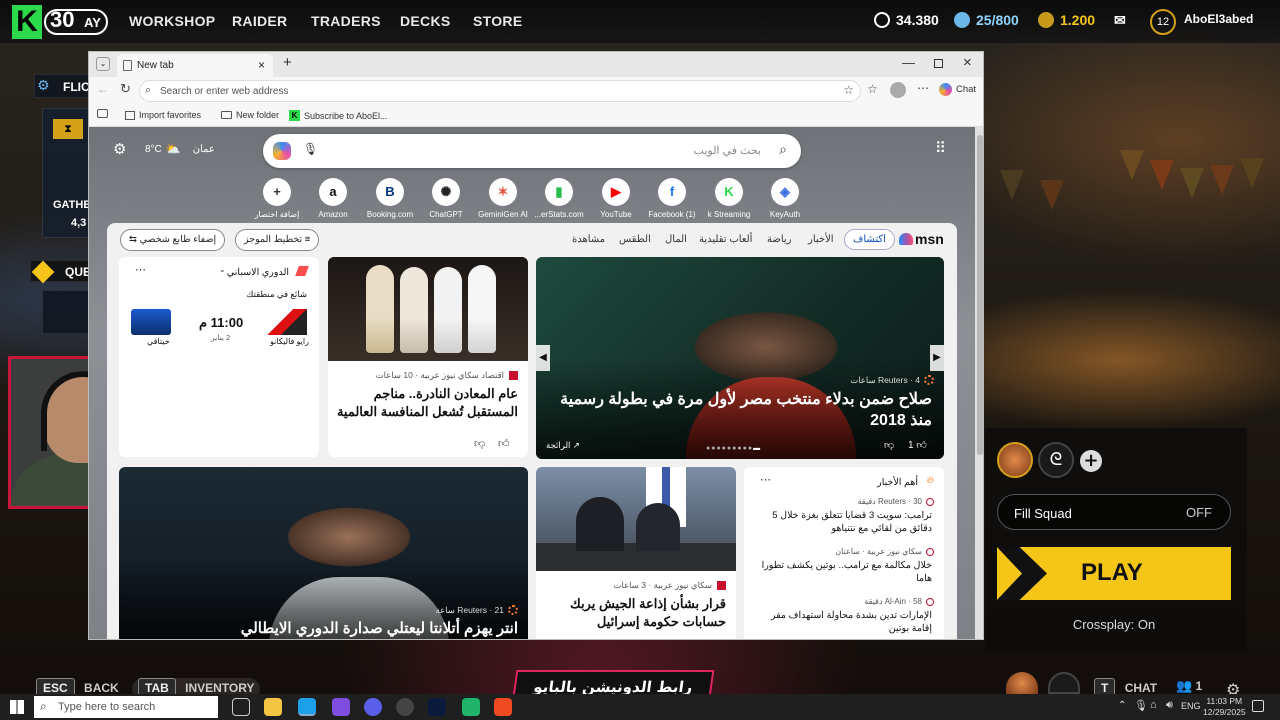  What do you see at coordinates (1224, 707) in the screenshot?
I see `clock: 11:03 PM 12/29/2025` at bounding box center [1224, 707].